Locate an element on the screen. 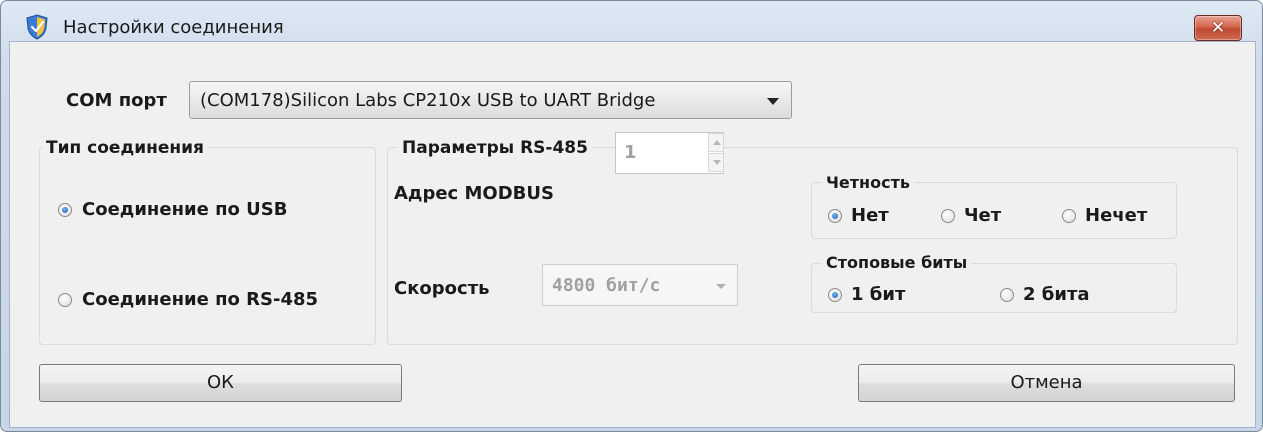  com-port-label: COM порт is located at coordinates (116, 100).